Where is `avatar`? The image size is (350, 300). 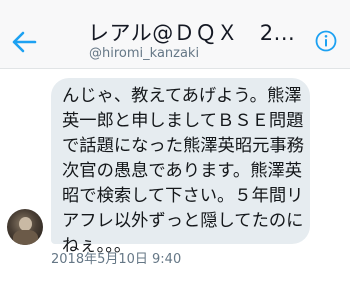
avatar is located at coordinates (25, 227).